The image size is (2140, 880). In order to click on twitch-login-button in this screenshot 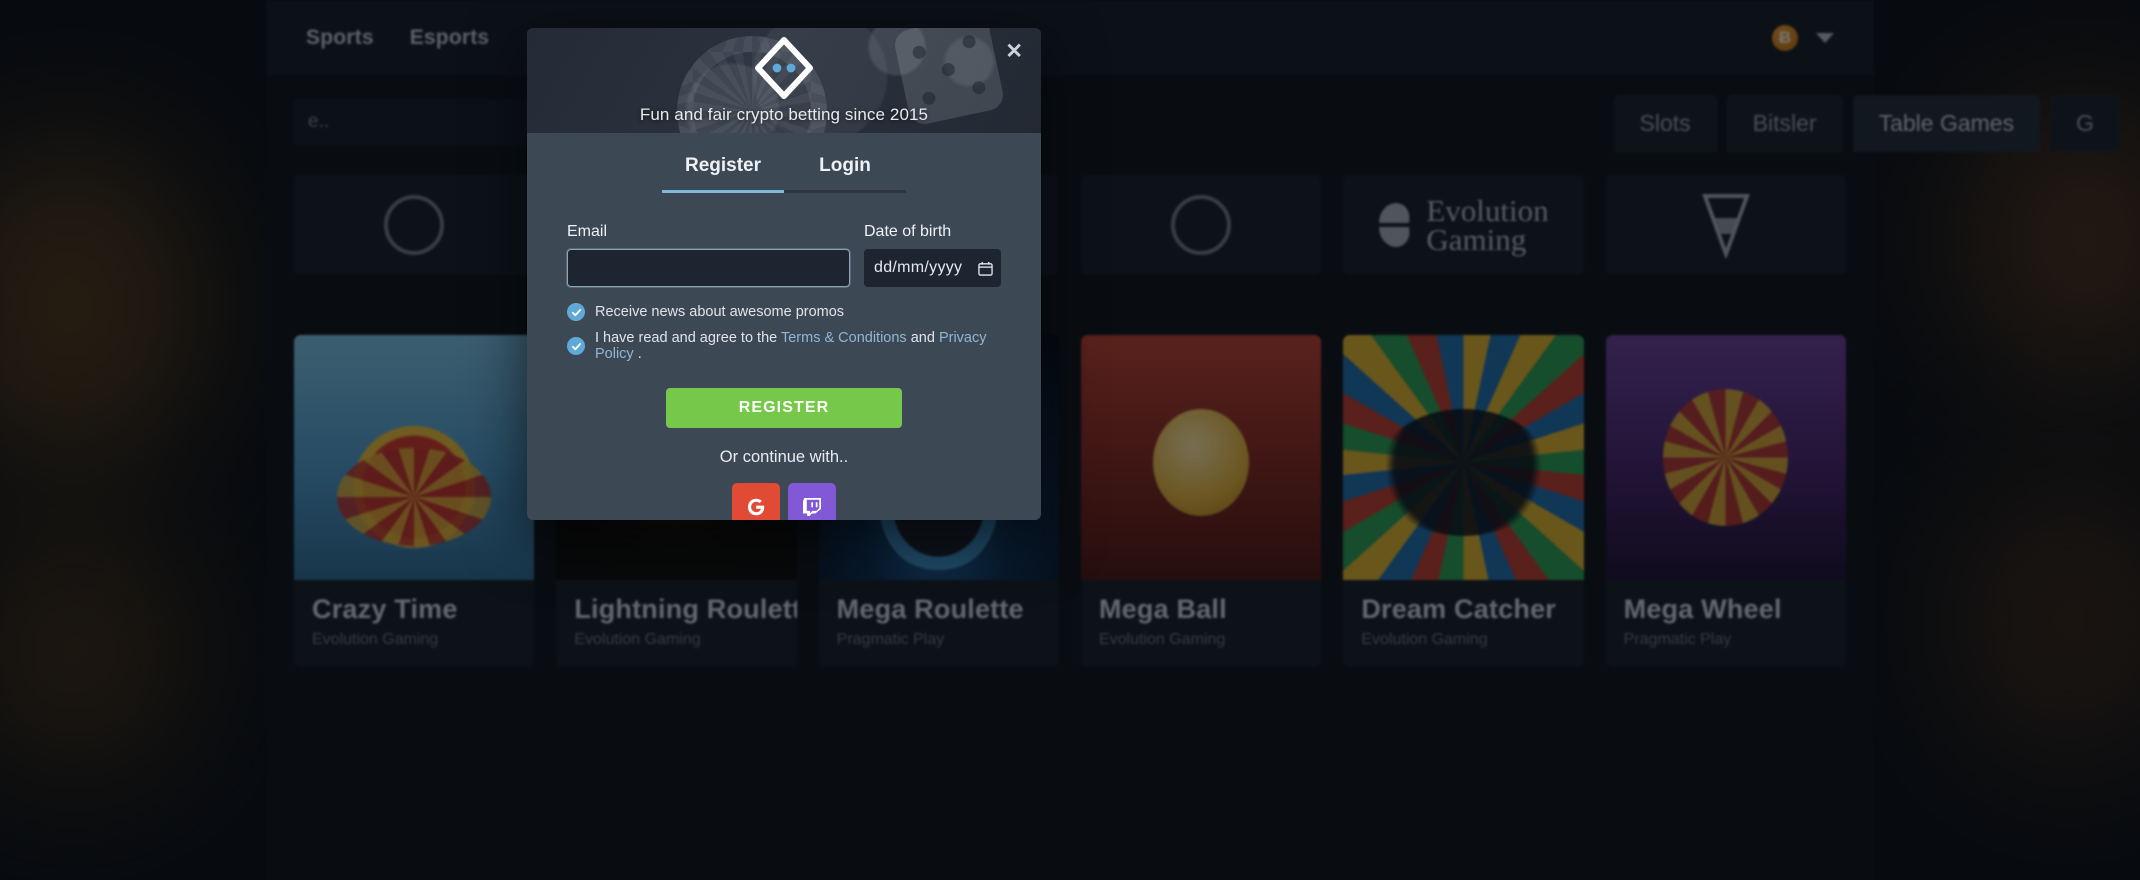, I will do `click(812, 501)`.